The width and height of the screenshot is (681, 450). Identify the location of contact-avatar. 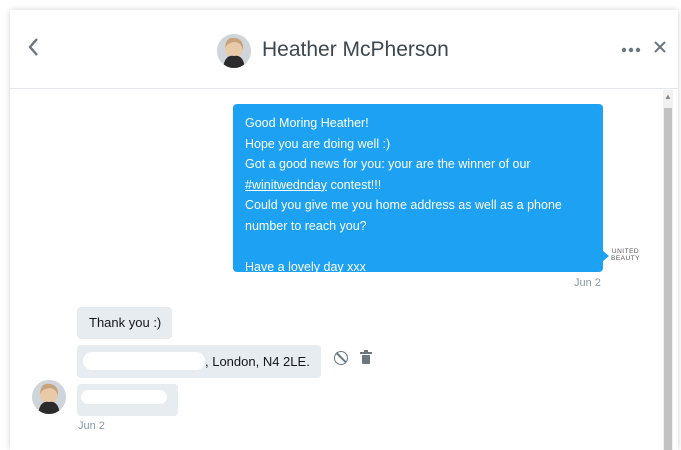
(234, 51).